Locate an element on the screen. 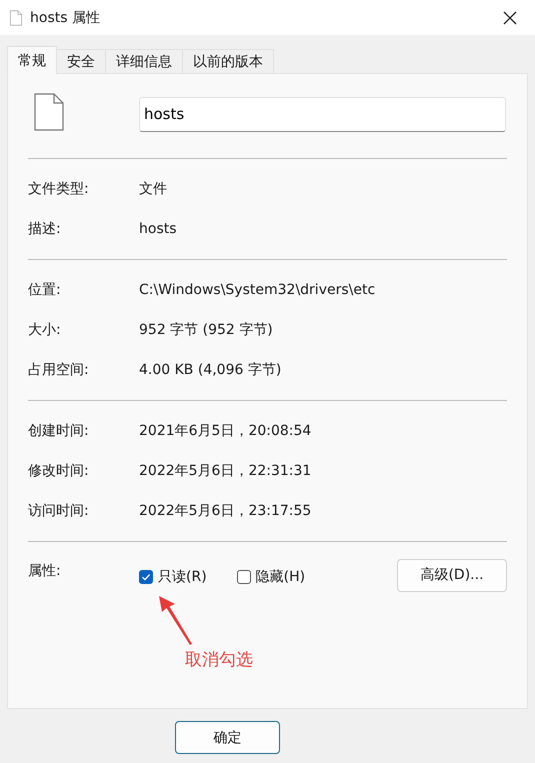 Image resolution: width=535 pixels, height=763 pixels. field-label: 描述: is located at coordinates (45, 229).